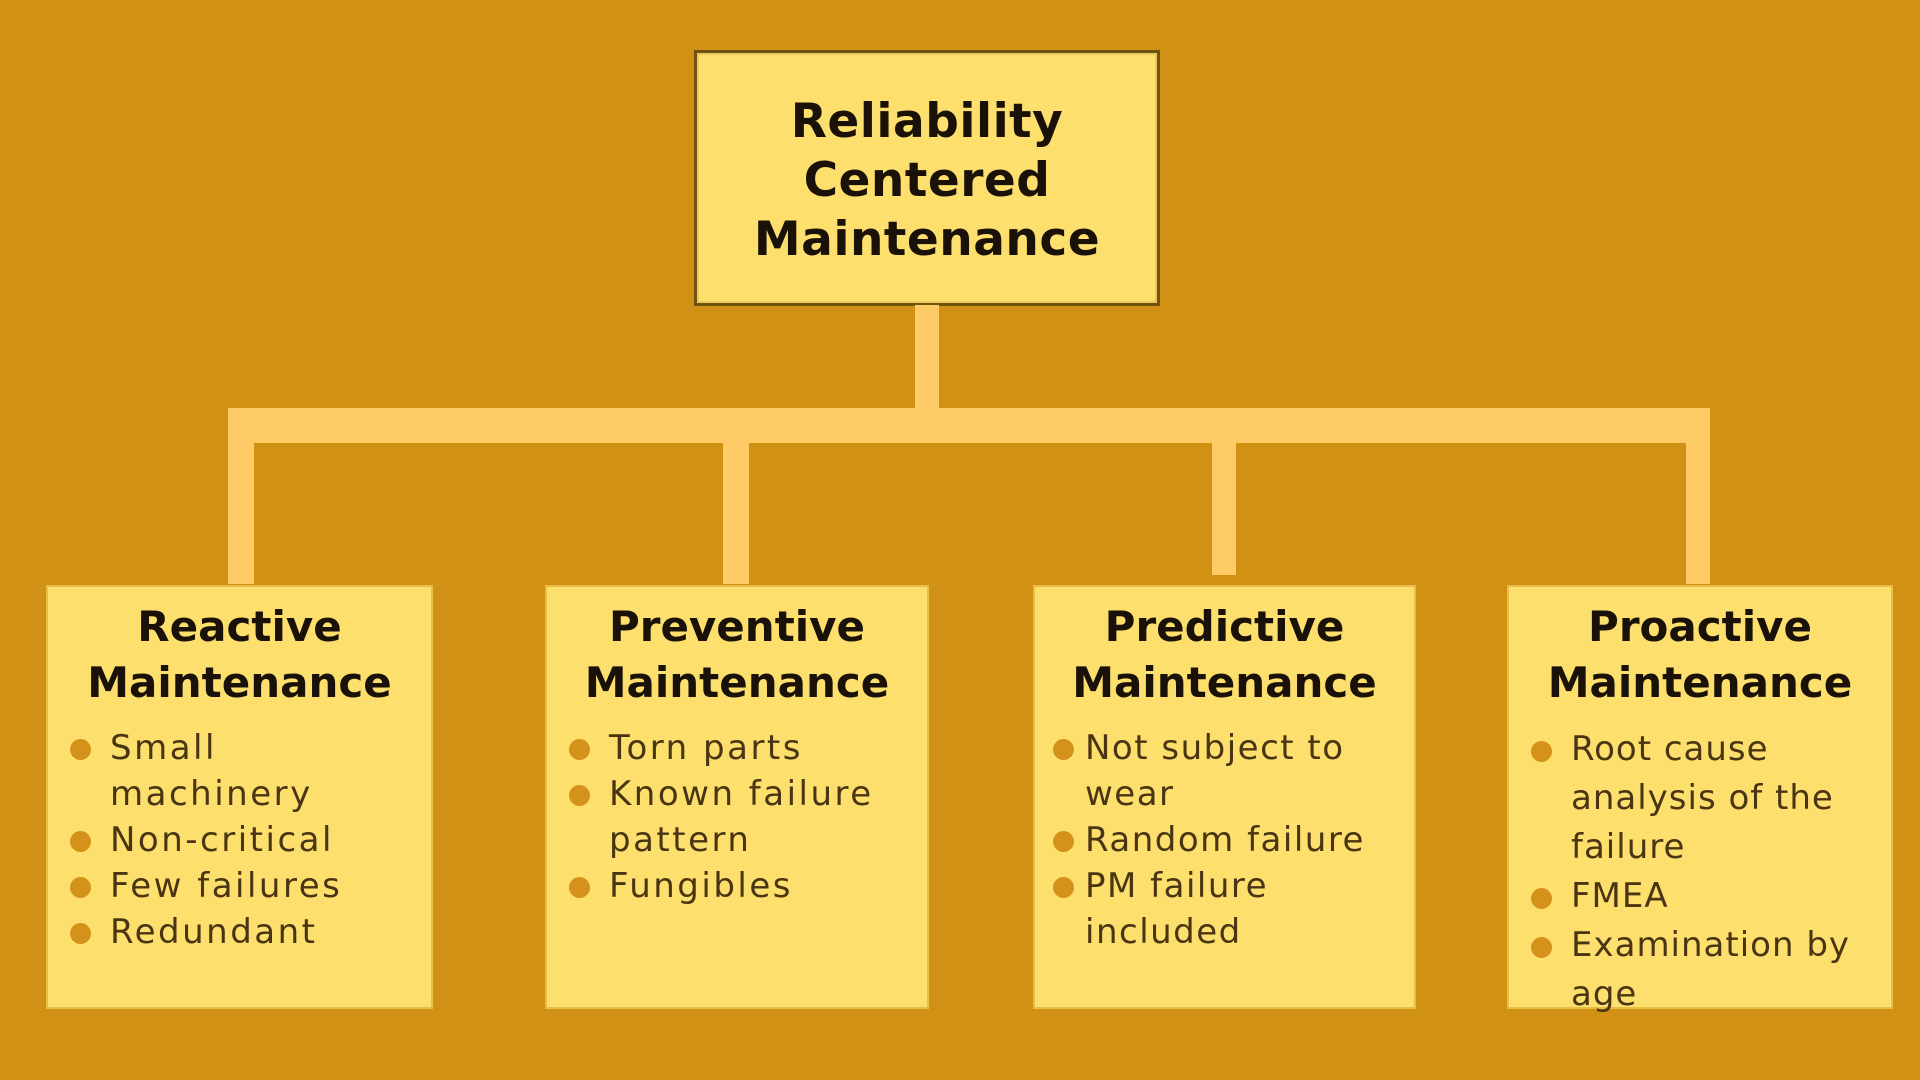 Image resolution: width=1920 pixels, height=1080 pixels. I want to click on list-item-text: Random failure, so click(1225, 840).